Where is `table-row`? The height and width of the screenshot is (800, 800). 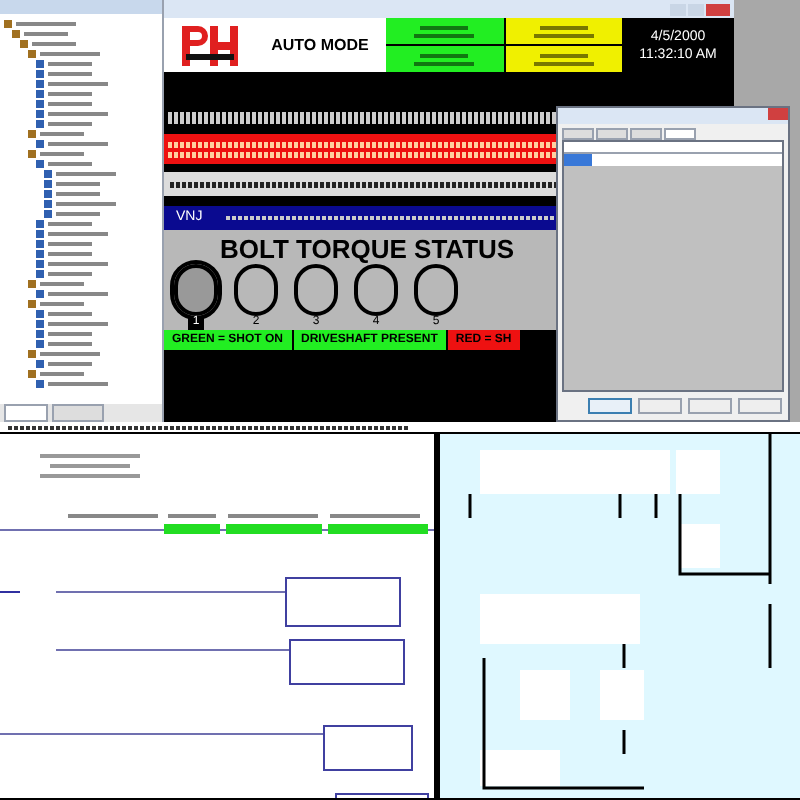 table-row is located at coordinates (673, 160).